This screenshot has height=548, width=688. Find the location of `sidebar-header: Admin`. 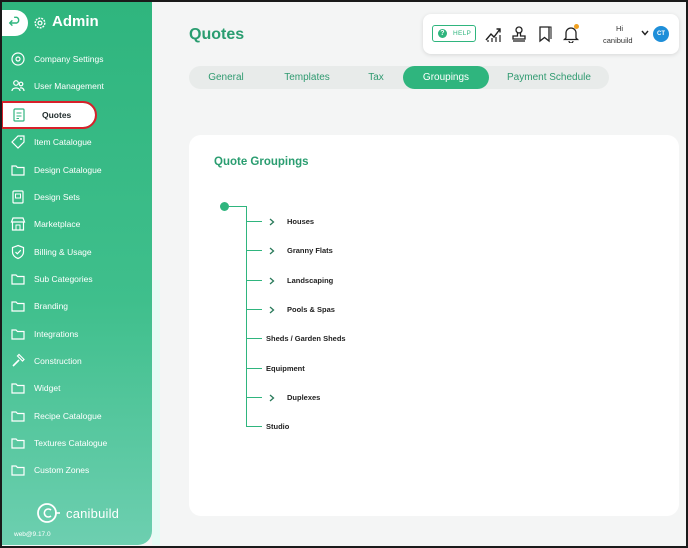

sidebar-header: Admin is located at coordinates (77, 23).